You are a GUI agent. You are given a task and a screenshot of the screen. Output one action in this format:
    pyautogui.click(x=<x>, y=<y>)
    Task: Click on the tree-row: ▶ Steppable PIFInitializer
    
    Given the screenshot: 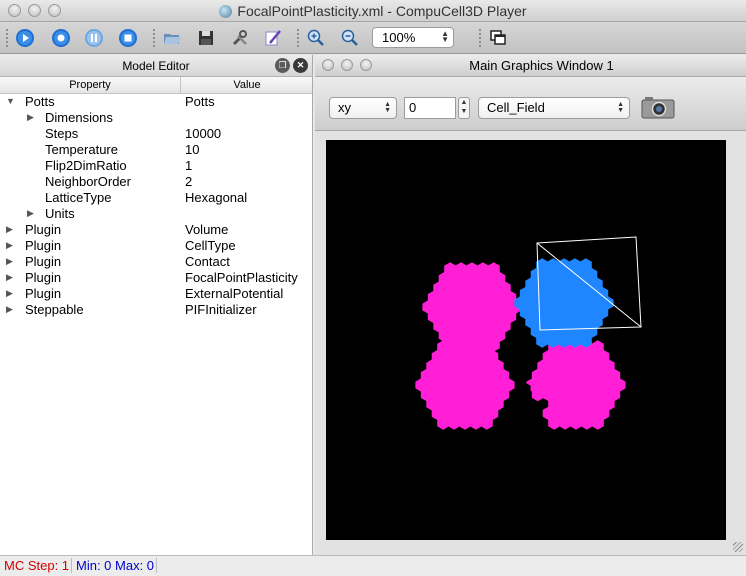 What is the action you would take?
    pyautogui.click(x=156, y=310)
    